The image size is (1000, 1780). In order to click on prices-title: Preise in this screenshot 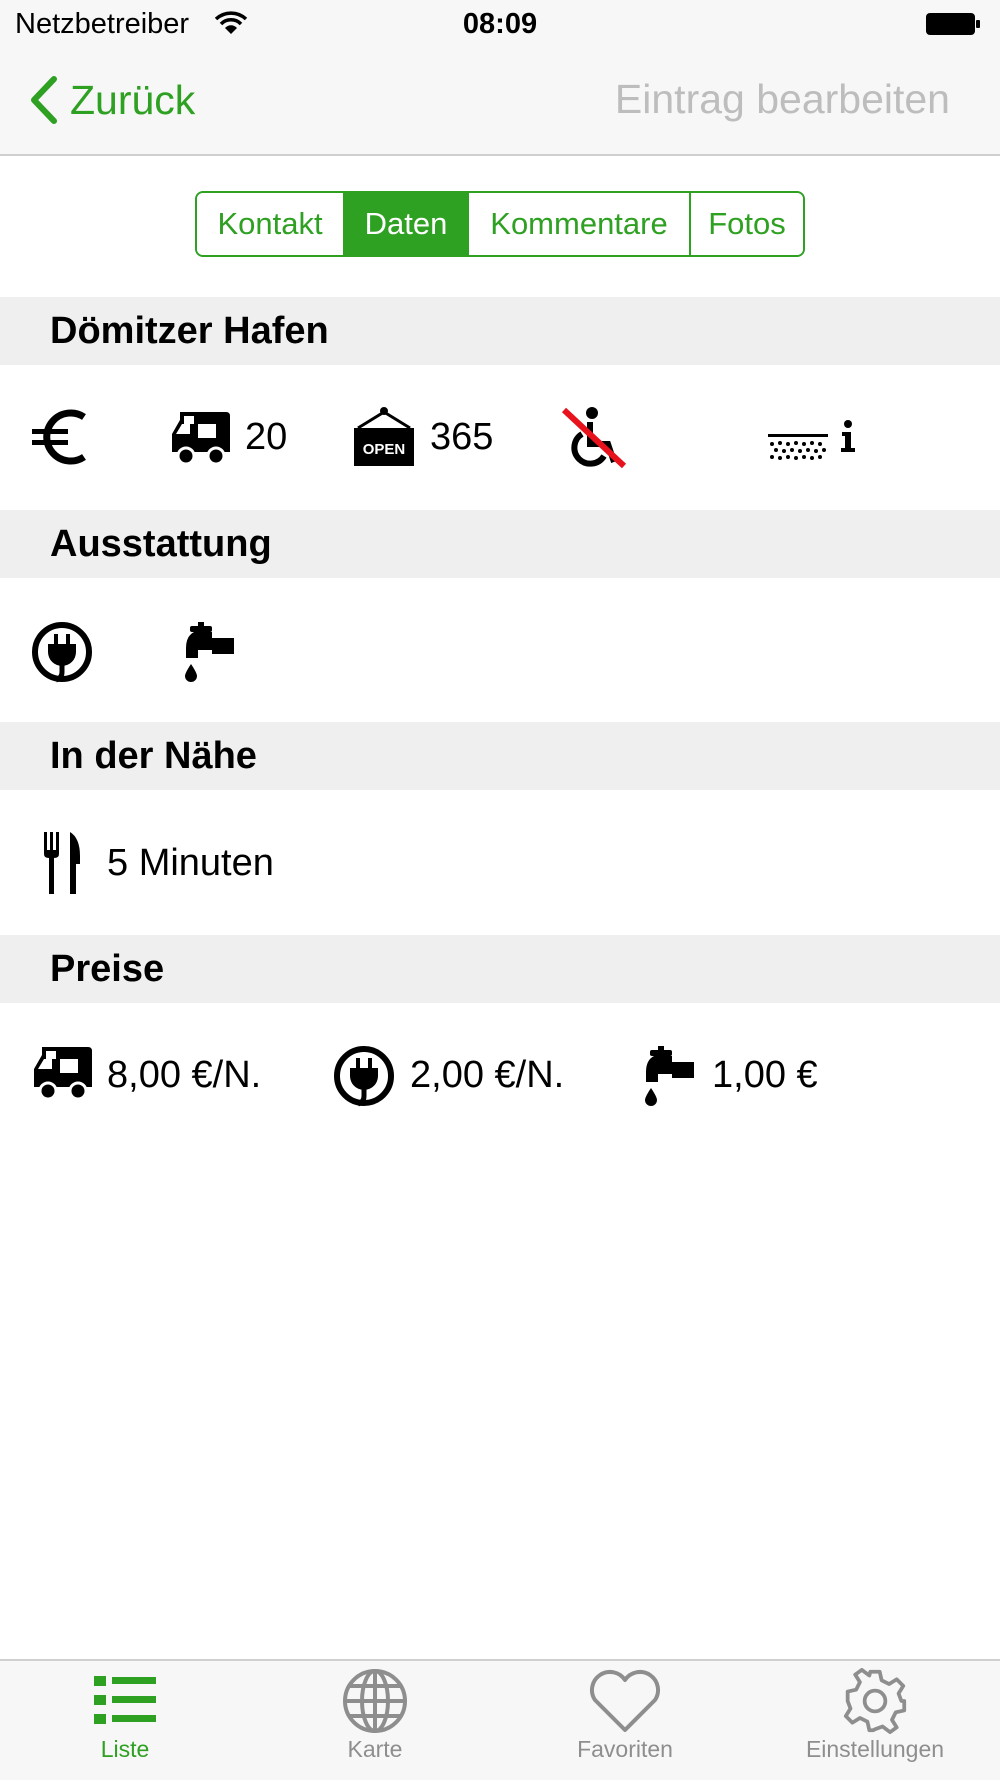, I will do `click(107, 969)`.